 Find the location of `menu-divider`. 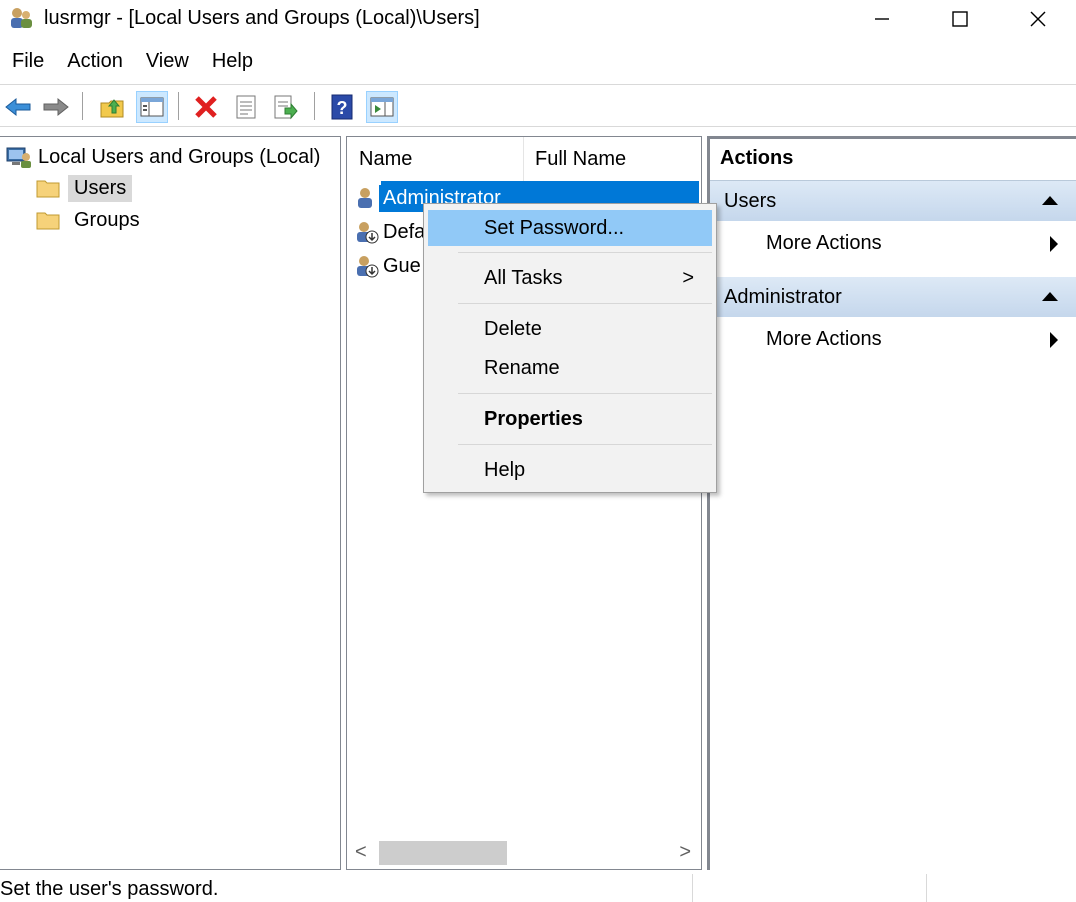

menu-divider is located at coordinates (538, 84).